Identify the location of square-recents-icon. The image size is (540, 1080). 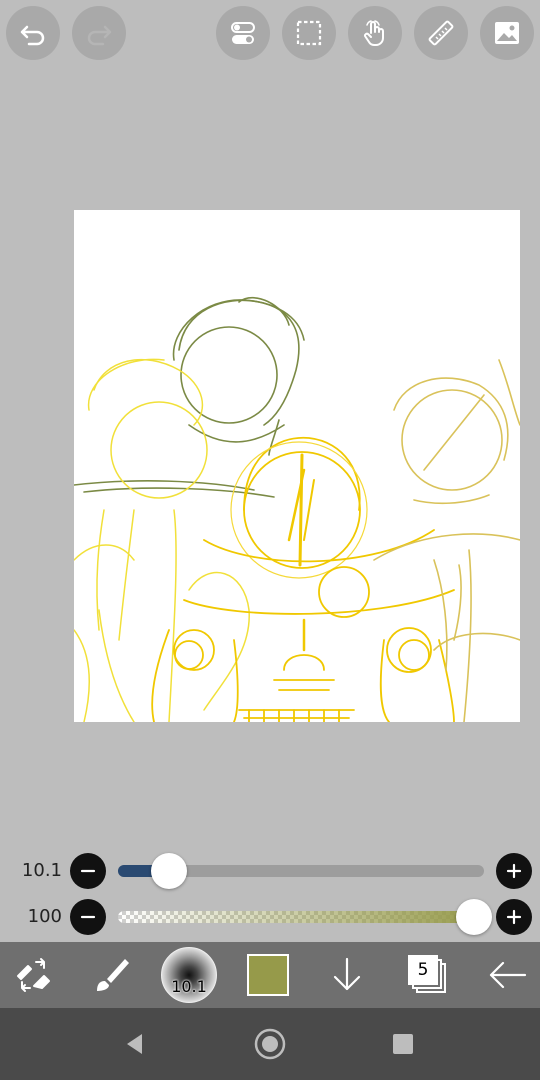
(403, 1044).